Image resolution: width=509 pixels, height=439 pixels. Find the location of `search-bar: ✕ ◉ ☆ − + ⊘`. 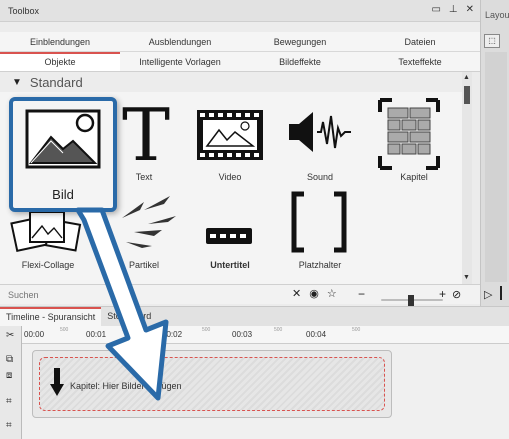

search-bar: ✕ ◉ ☆ − + ⊘ is located at coordinates (240, 295).